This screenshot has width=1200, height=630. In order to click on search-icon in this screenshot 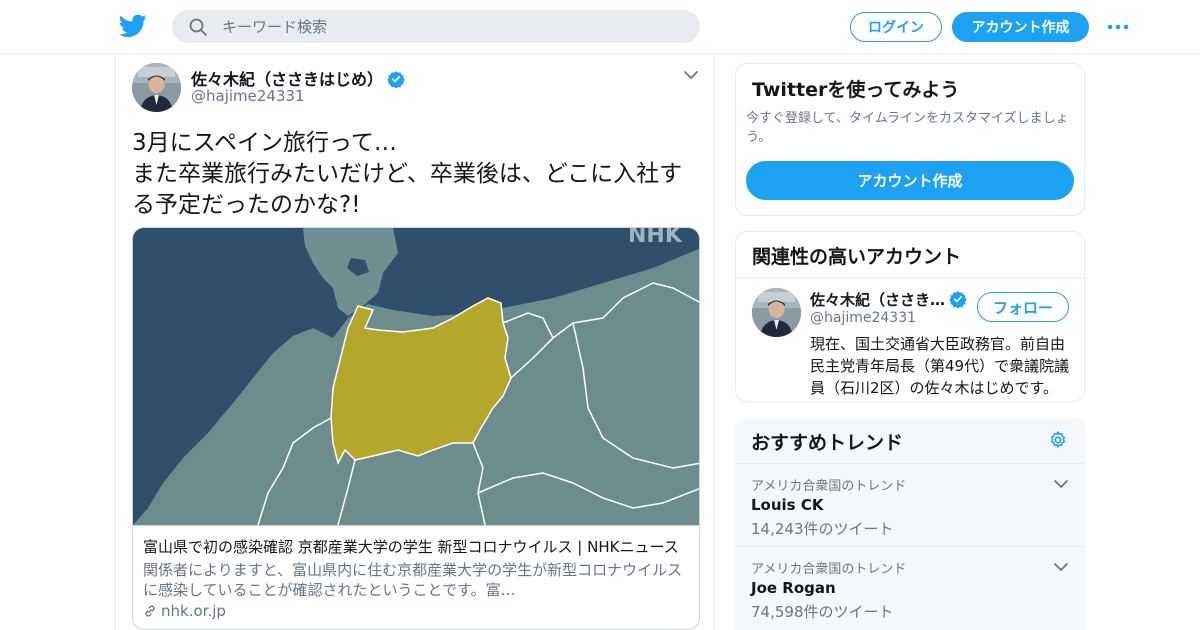, I will do `click(198, 27)`.